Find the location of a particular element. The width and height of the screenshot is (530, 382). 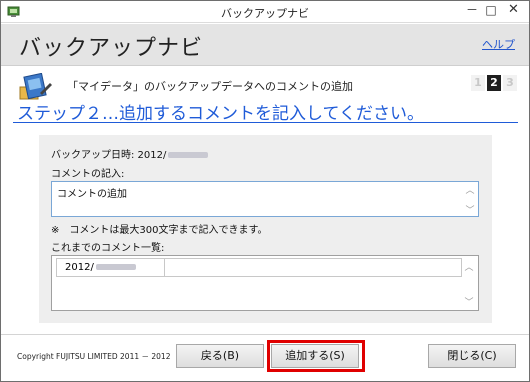

title-bar: バックアップナビ － □ ✕ is located at coordinates (265, 12).